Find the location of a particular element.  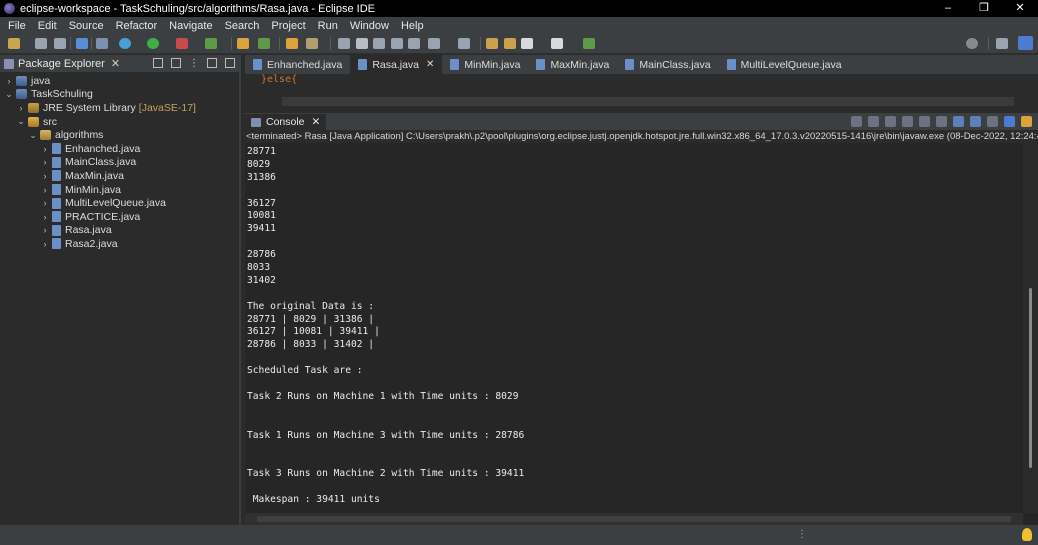

menu-source: Source is located at coordinates (86, 26).